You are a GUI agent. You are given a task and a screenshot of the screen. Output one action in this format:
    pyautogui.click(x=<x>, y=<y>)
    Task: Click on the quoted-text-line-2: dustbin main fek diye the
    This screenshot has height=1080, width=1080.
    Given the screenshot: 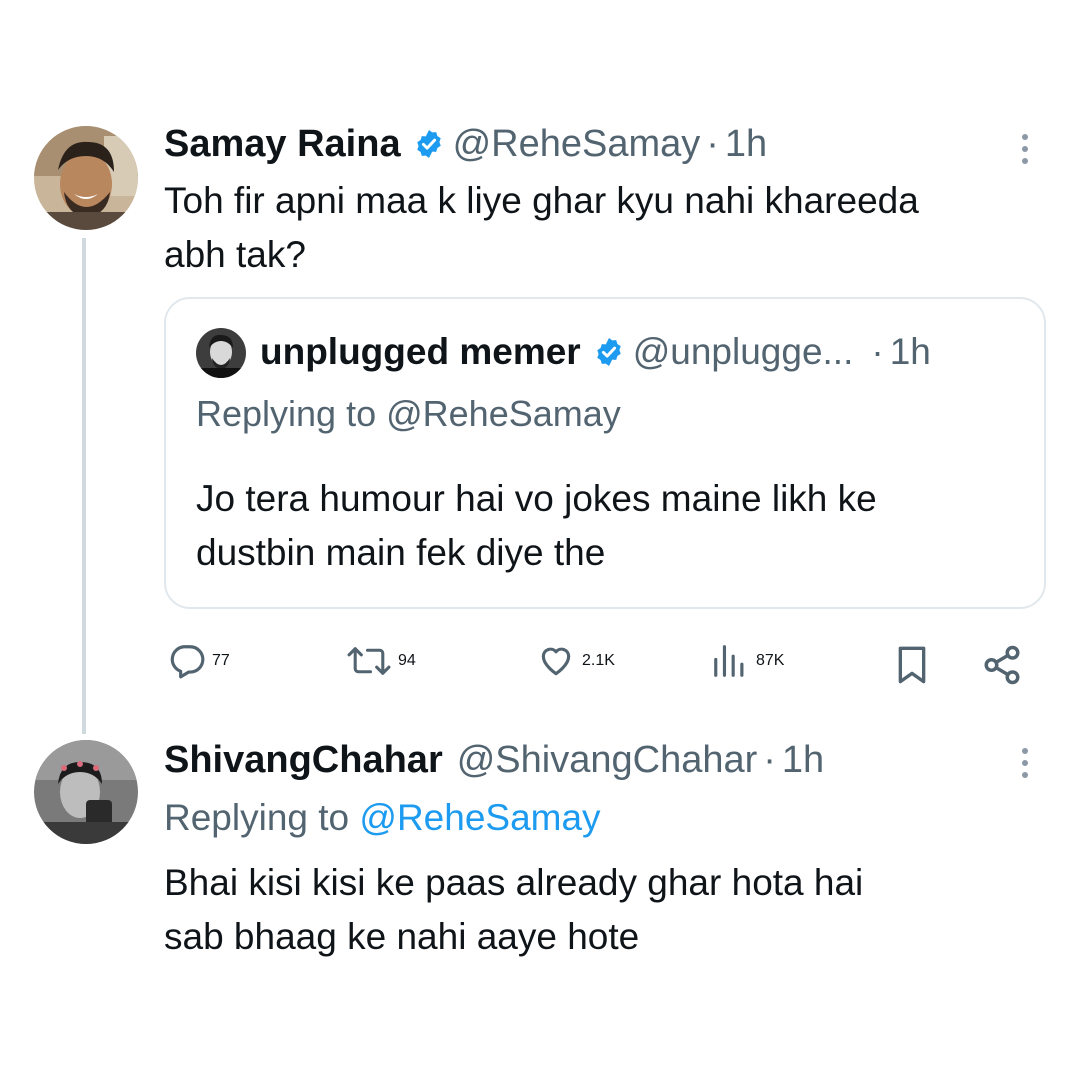 What is the action you would take?
    pyautogui.click(x=401, y=552)
    